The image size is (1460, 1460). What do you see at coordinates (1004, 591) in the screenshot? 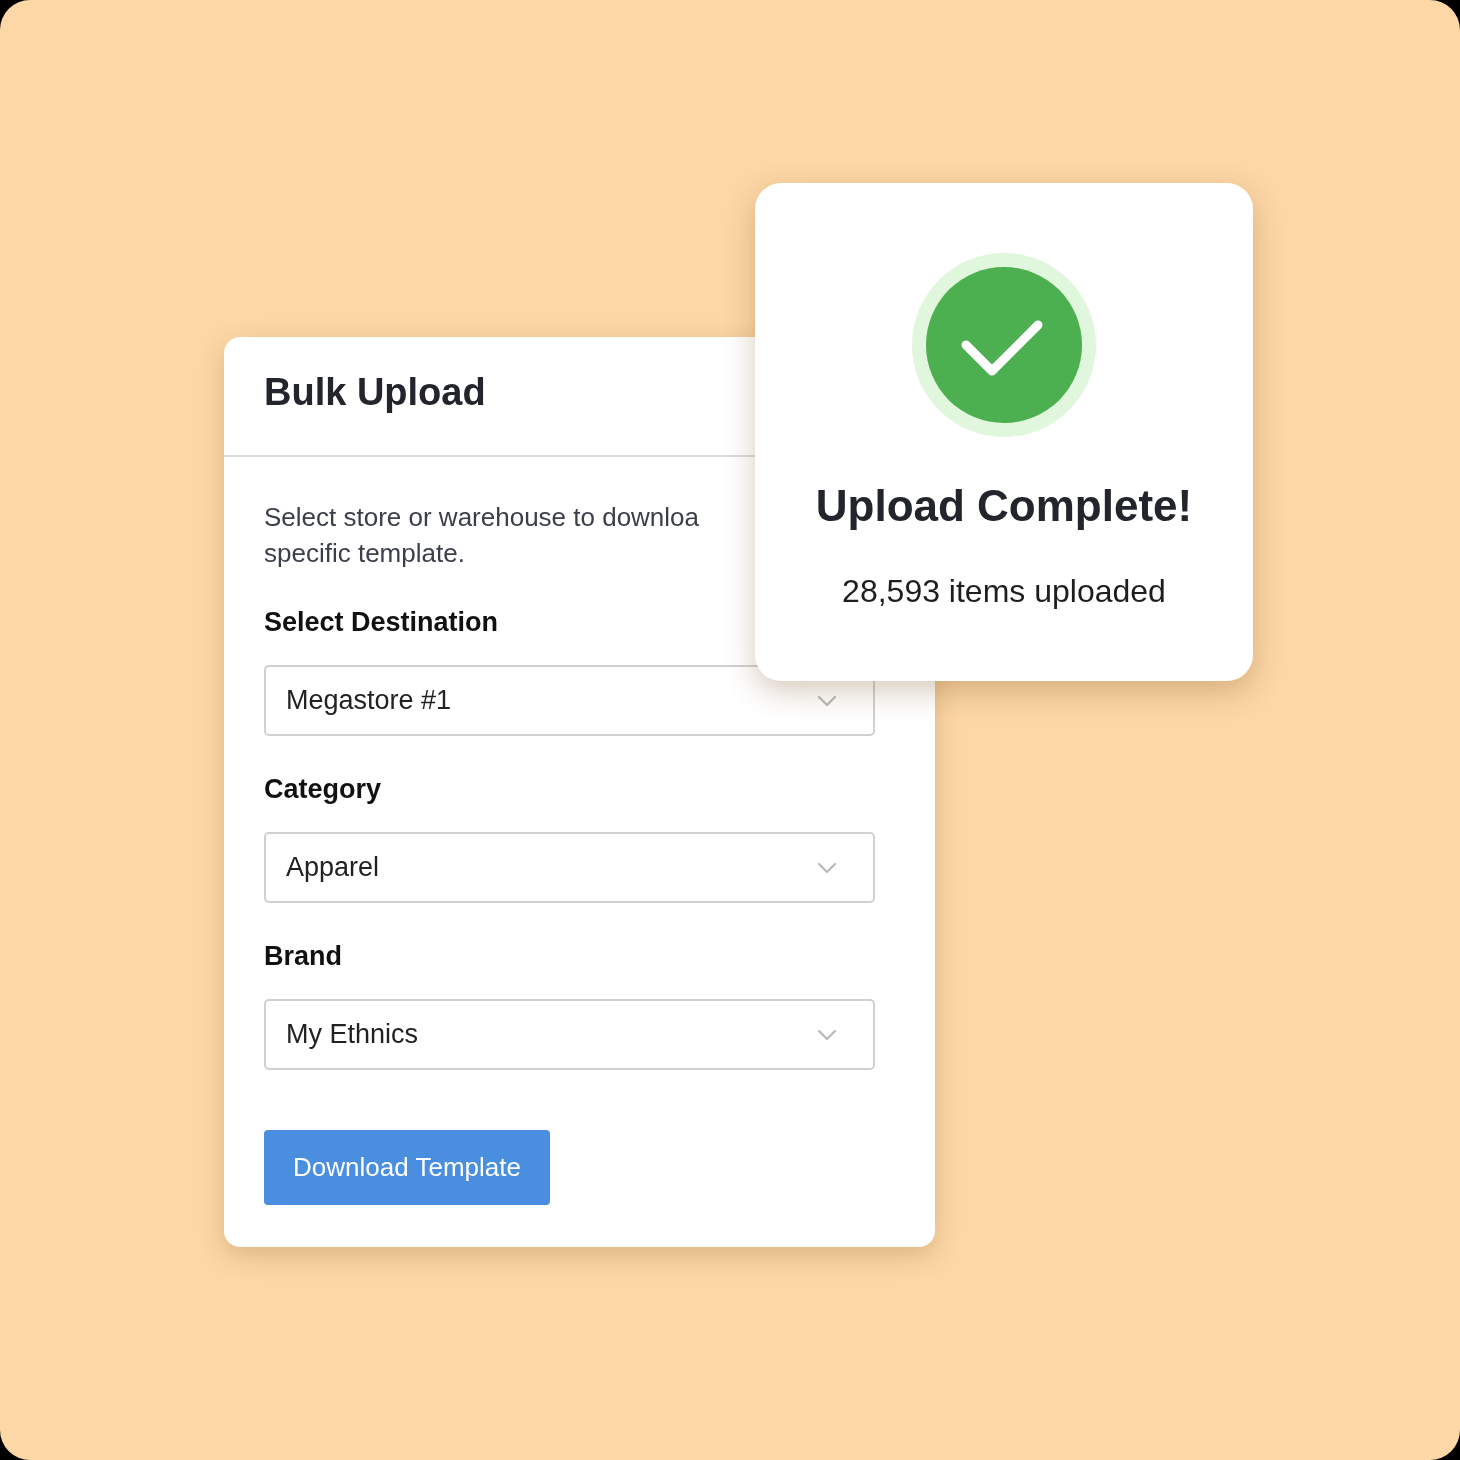
I see `upload-count-message: 28,593 items uploaded` at bounding box center [1004, 591].